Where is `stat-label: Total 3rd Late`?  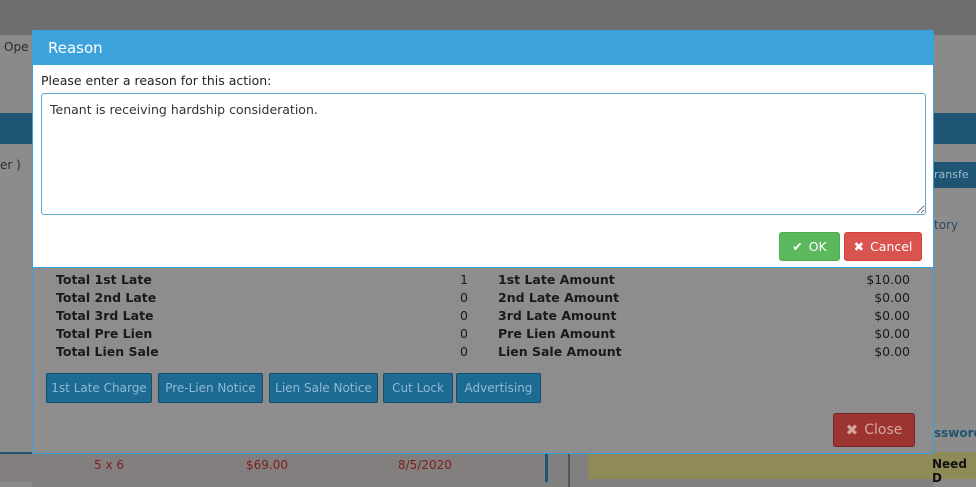
stat-label: Total 3rd Late is located at coordinates (105, 315).